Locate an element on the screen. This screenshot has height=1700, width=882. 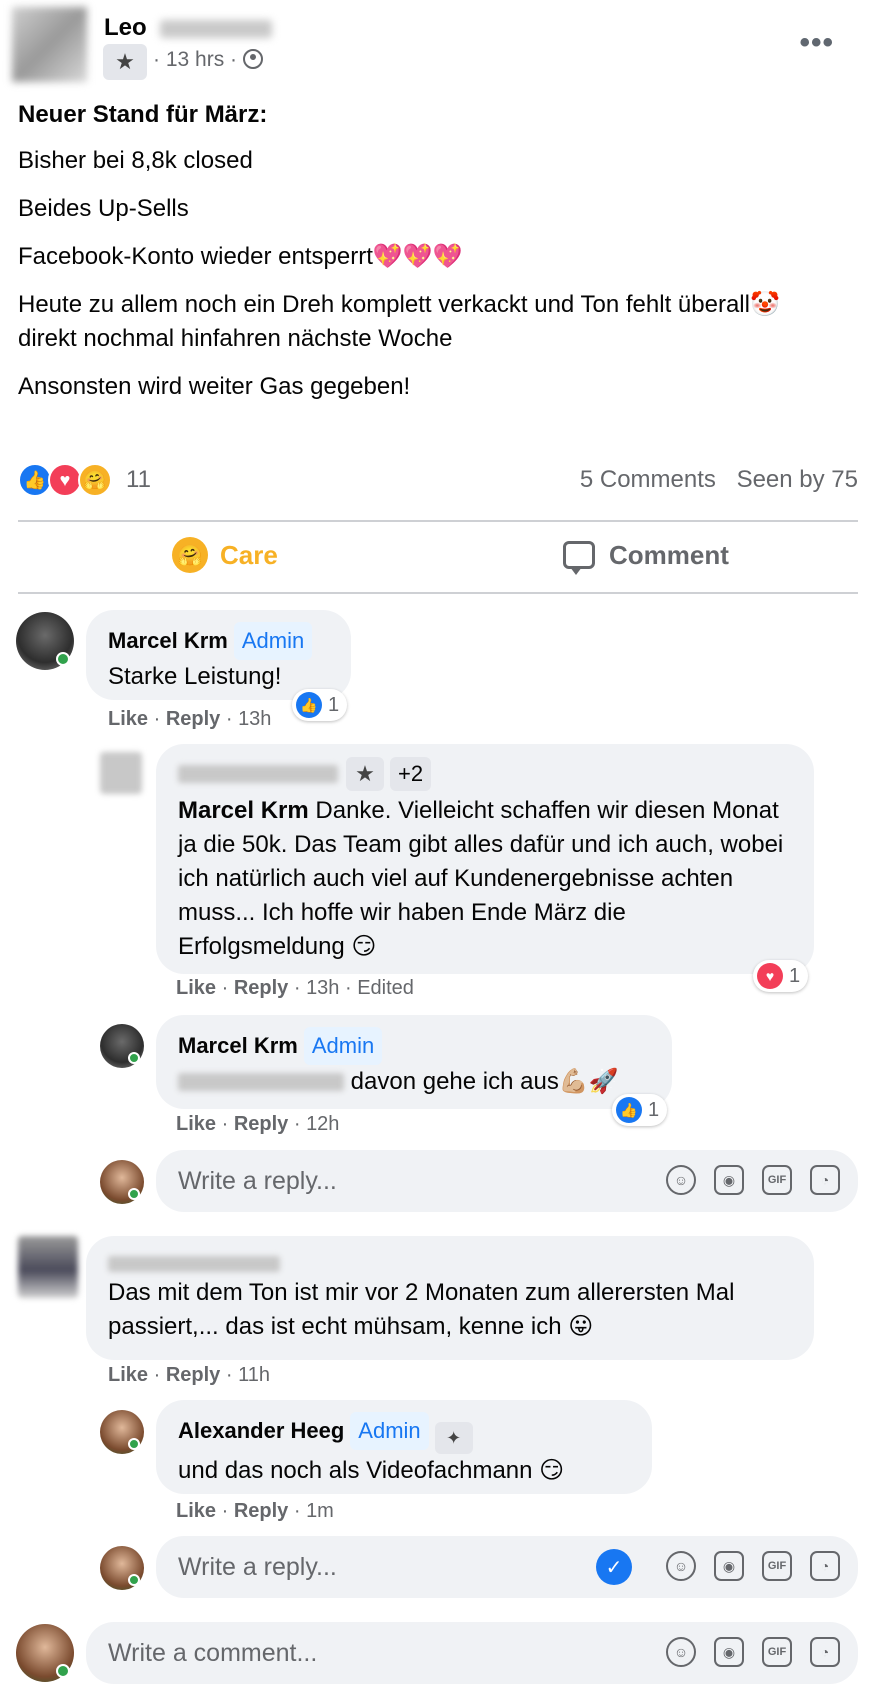
comment-actions: Like · Reply · 13h · Edited is located at coordinates (295, 988).